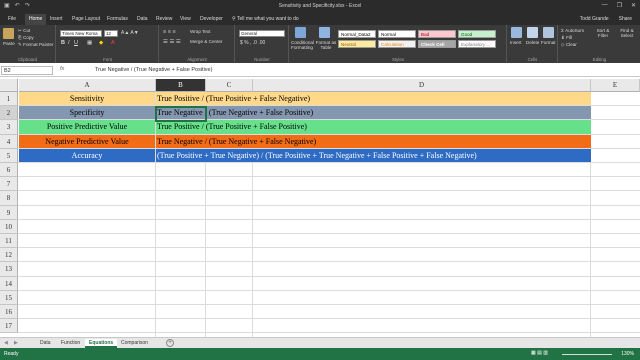 Image resolution: width=640 pixels, height=360 pixels. Describe the element at coordinates (87, 85) in the screenshot. I see `column-header-a: A` at that location.